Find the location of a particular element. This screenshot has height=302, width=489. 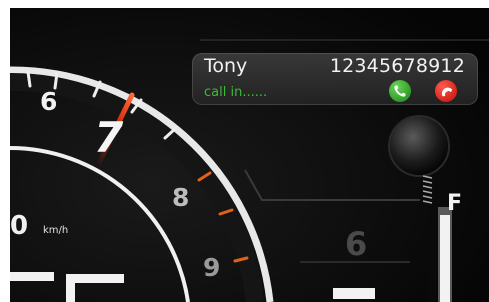

accept-call-button is located at coordinates (400, 91).